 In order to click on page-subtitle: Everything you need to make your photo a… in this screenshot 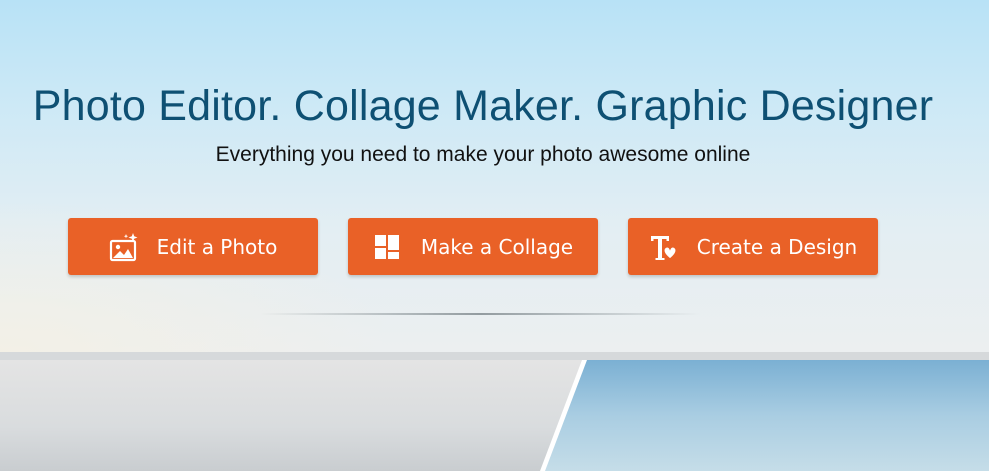, I will do `click(483, 154)`.